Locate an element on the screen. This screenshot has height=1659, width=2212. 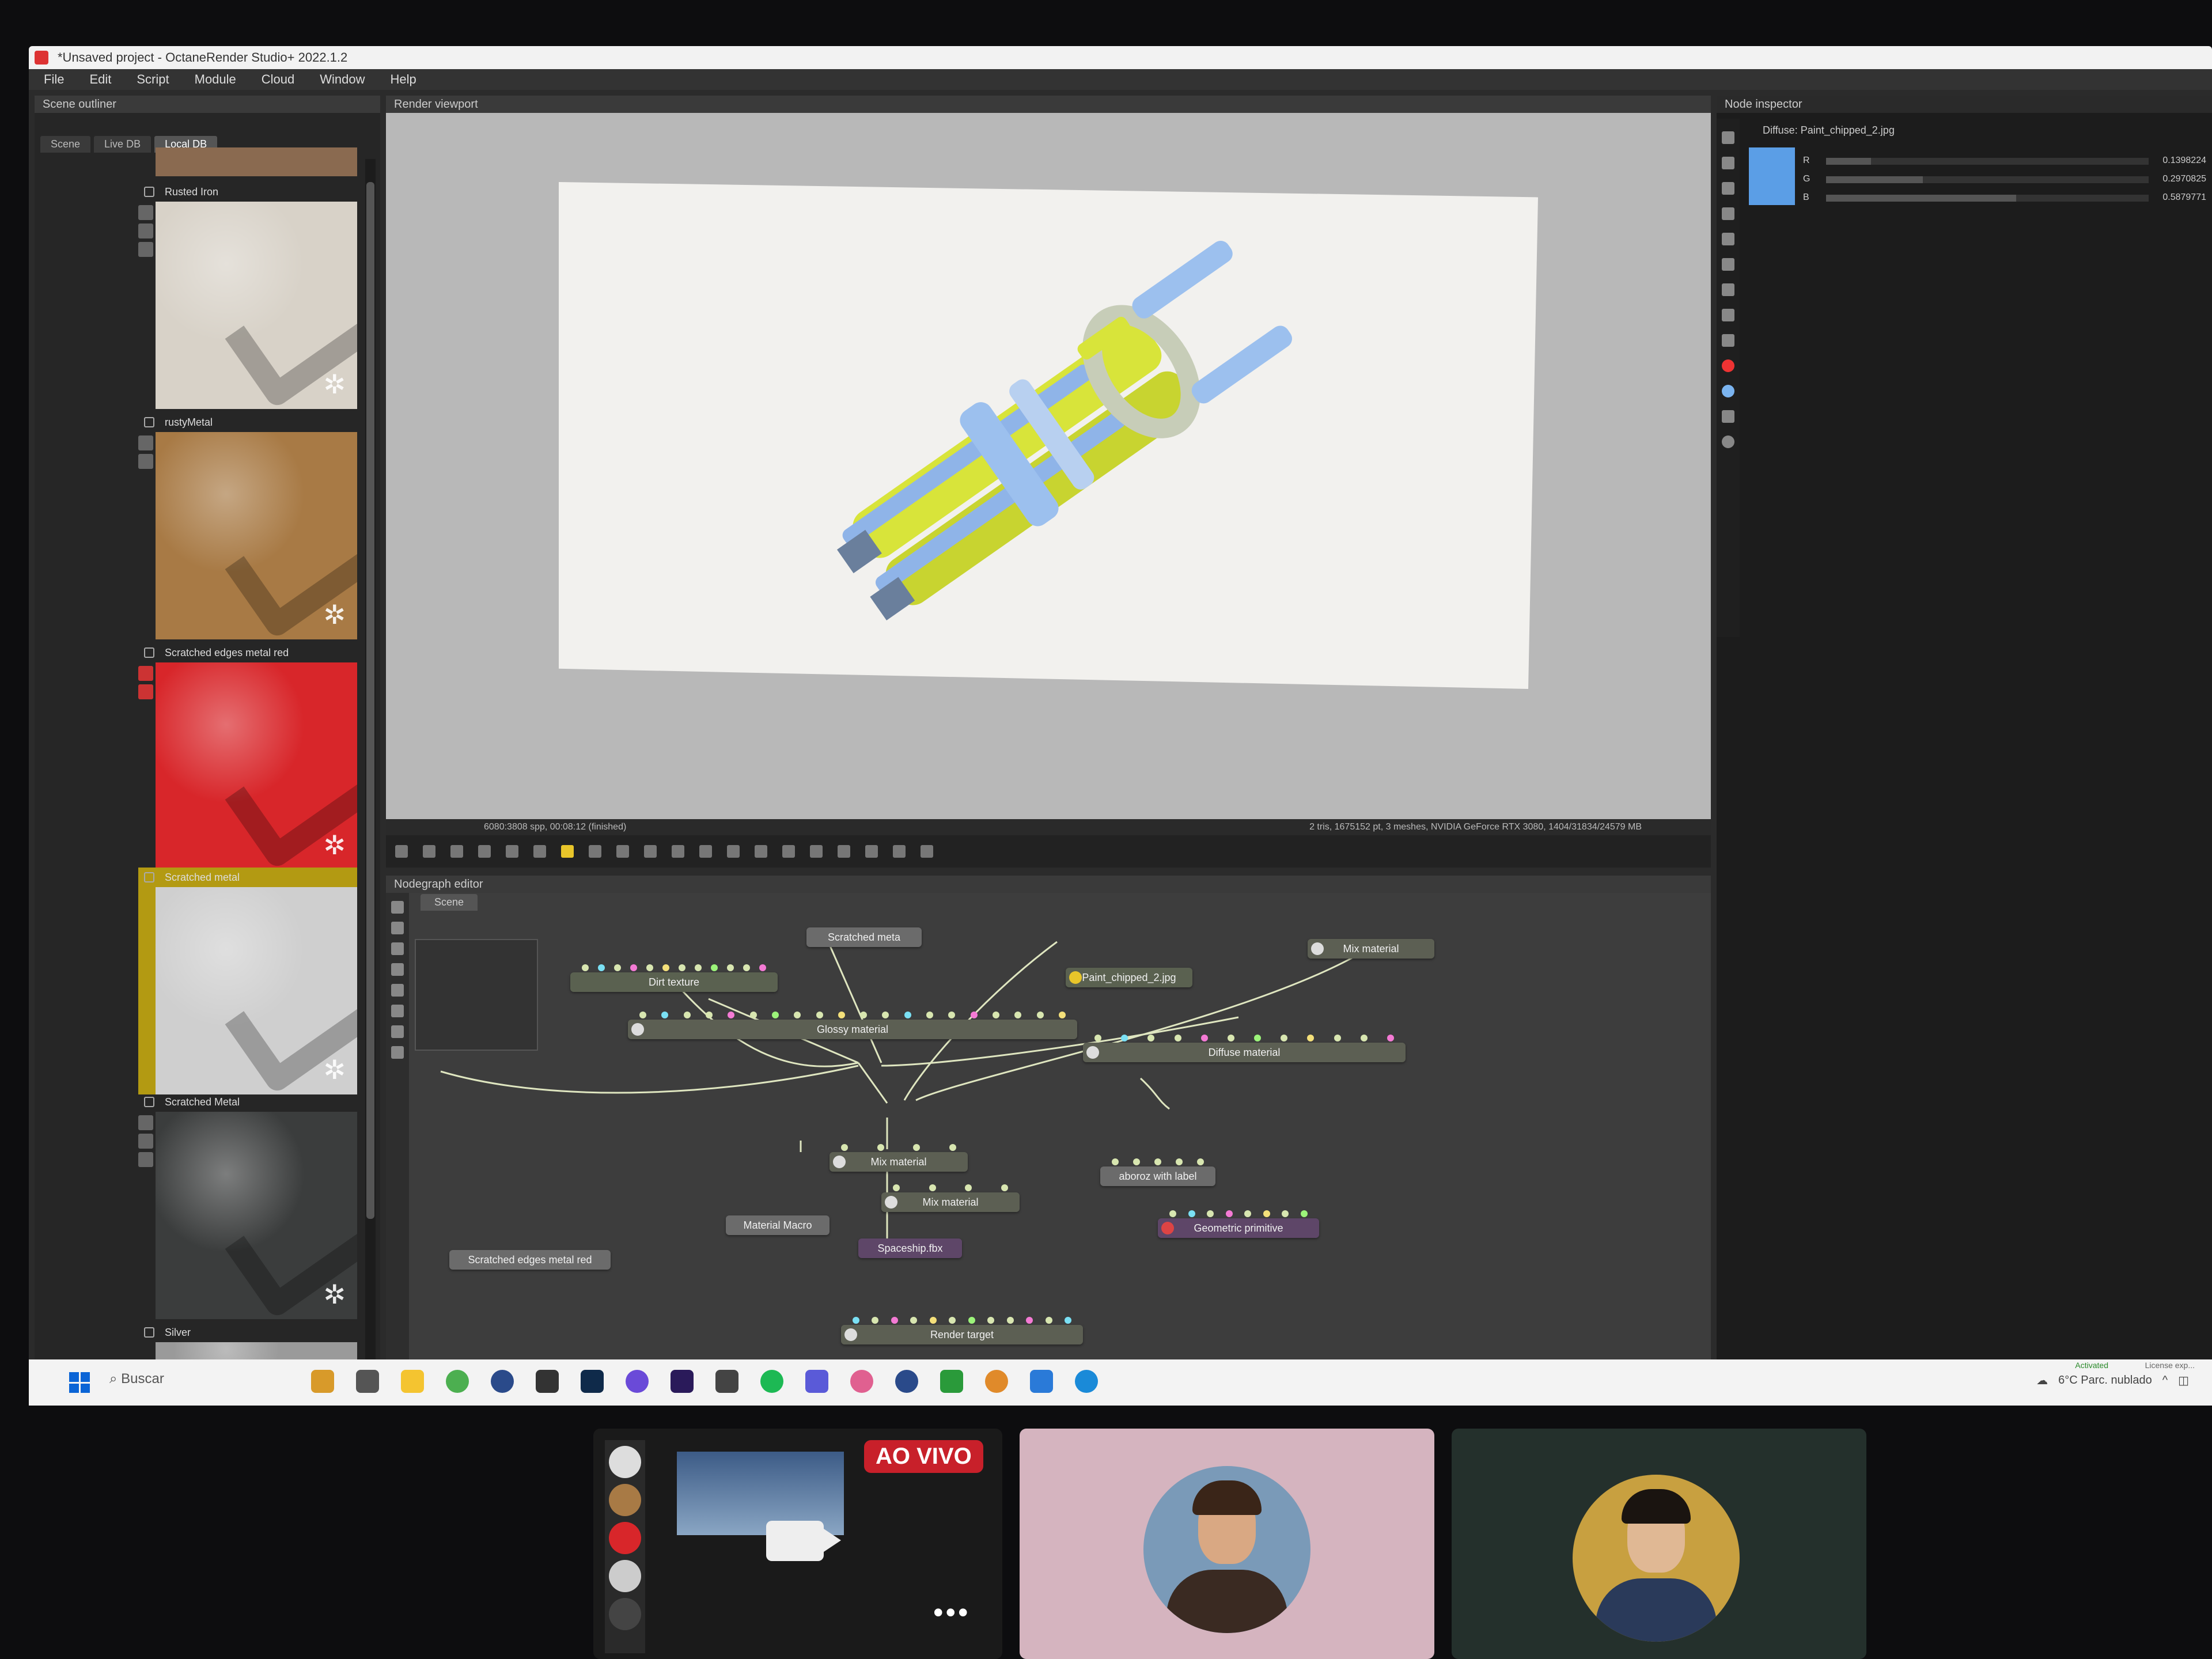
node-dirt-texture: Dirt texture is located at coordinates (674, 978).